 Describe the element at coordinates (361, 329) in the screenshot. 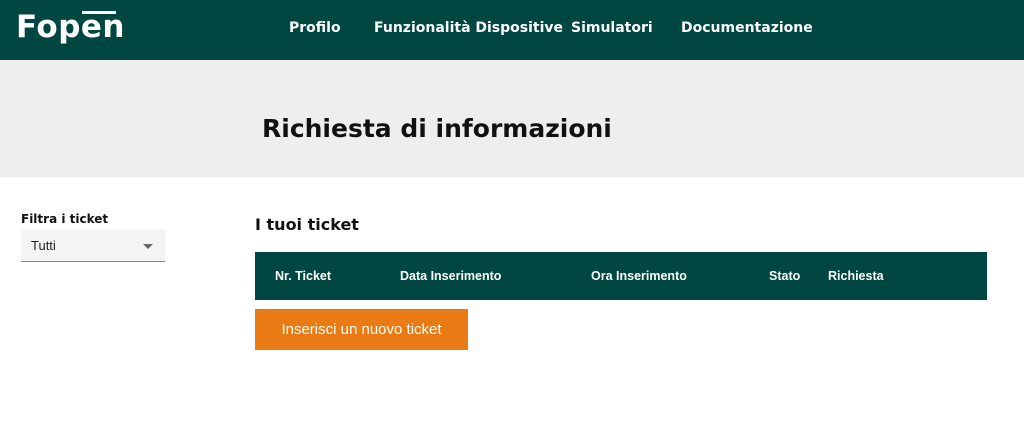

I see `new-ticket-button: Inserisci un nuovo ticket` at that location.